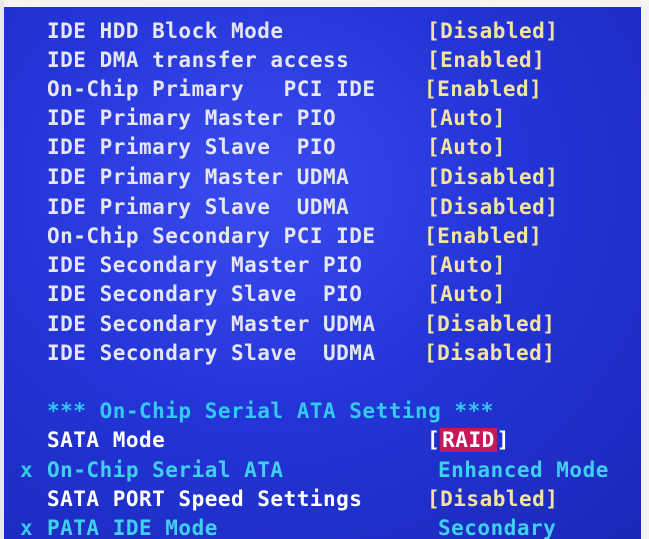 The image size is (649, 539). What do you see at coordinates (320, 527) in the screenshot?
I see `setting-row-pata-ide-mode: x PATA IDE Mode Secondary` at bounding box center [320, 527].